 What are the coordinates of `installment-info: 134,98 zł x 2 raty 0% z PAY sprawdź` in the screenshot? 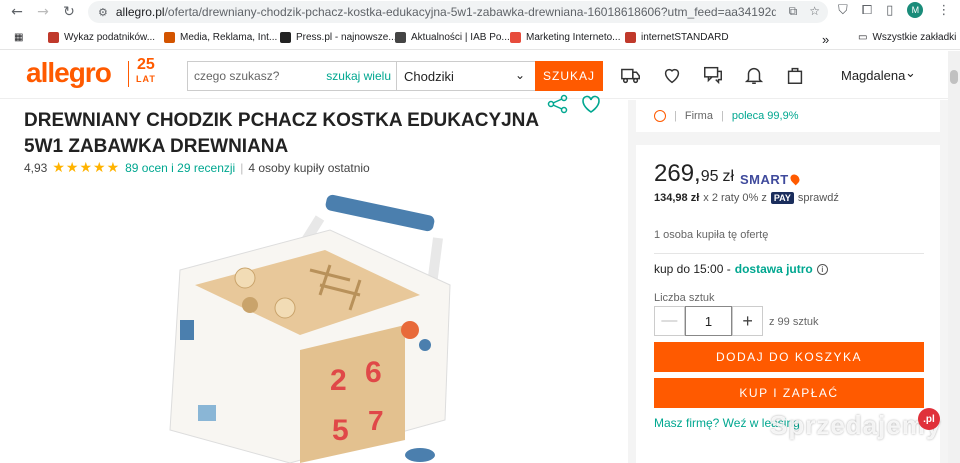 It's located at (746, 198).